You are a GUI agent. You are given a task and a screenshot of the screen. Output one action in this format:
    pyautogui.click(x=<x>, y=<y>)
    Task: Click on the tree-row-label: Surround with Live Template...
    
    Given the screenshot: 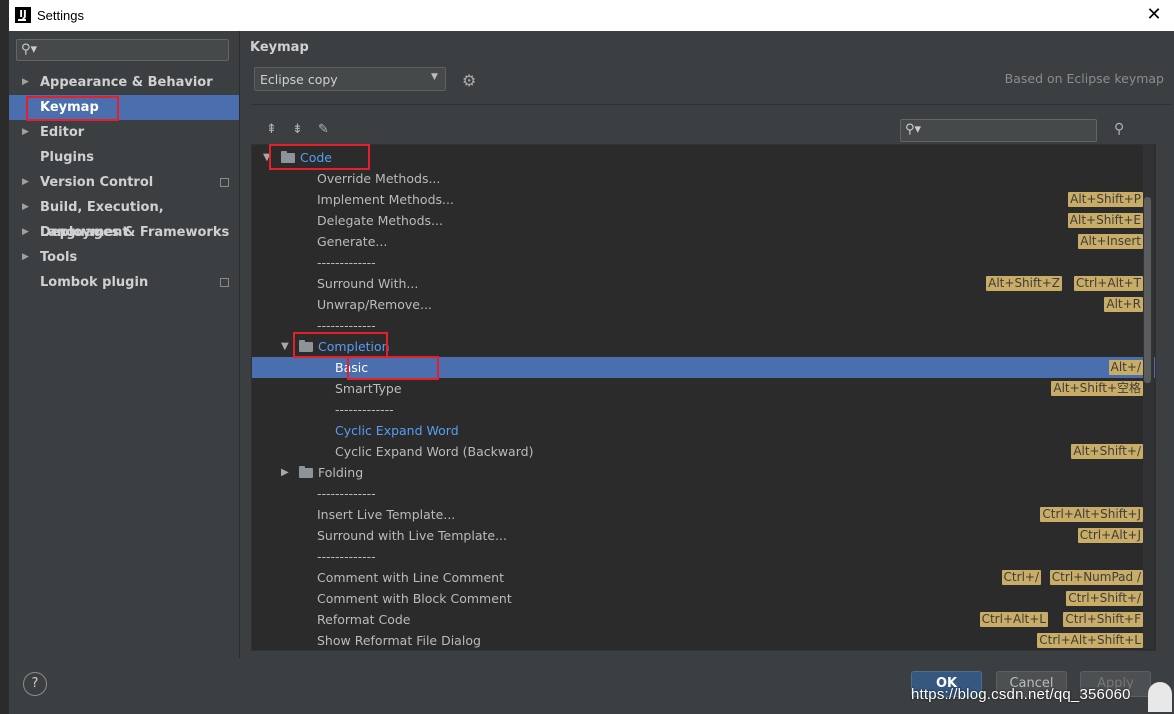 What is the action you would take?
    pyautogui.click(x=412, y=535)
    